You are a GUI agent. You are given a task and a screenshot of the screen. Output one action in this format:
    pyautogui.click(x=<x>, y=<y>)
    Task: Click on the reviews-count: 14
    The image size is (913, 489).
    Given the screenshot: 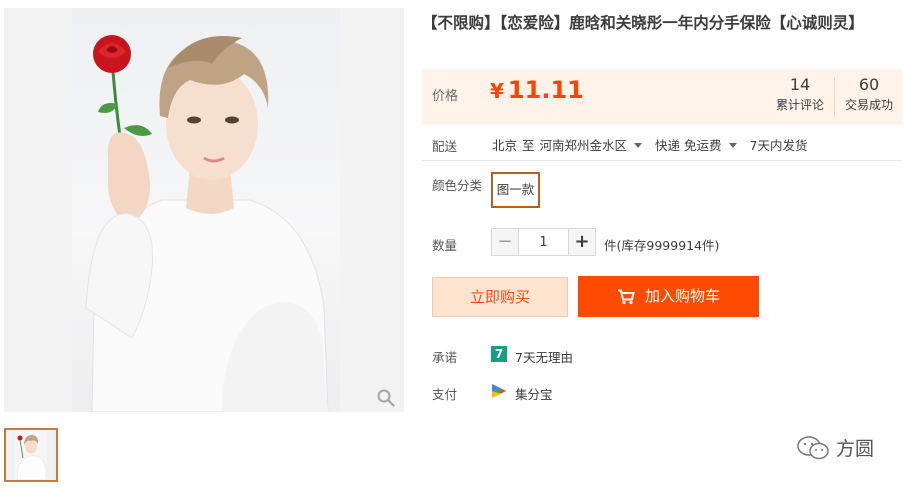 What is the action you would take?
    pyautogui.click(x=800, y=84)
    